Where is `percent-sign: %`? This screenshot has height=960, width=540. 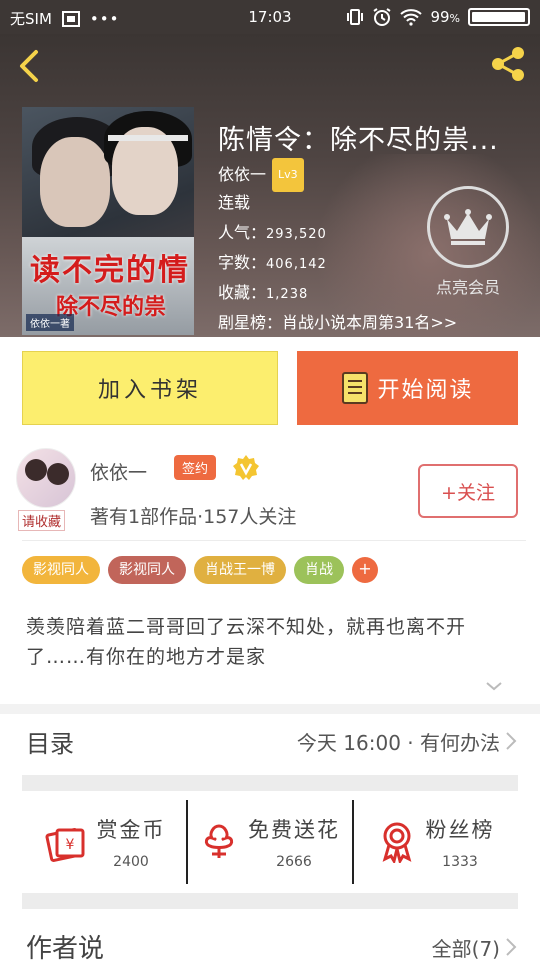 percent-sign: % is located at coordinates (454, 18).